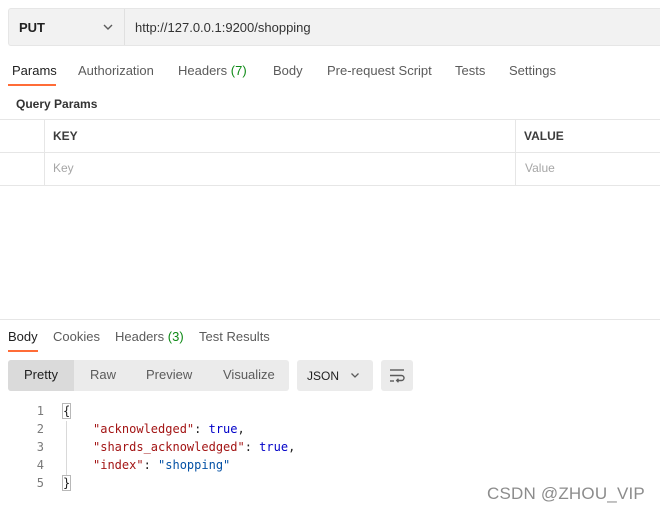 Image resolution: width=660 pixels, height=511 pixels. What do you see at coordinates (40, 465) in the screenshot?
I see `line-number: 4` at bounding box center [40, 465].